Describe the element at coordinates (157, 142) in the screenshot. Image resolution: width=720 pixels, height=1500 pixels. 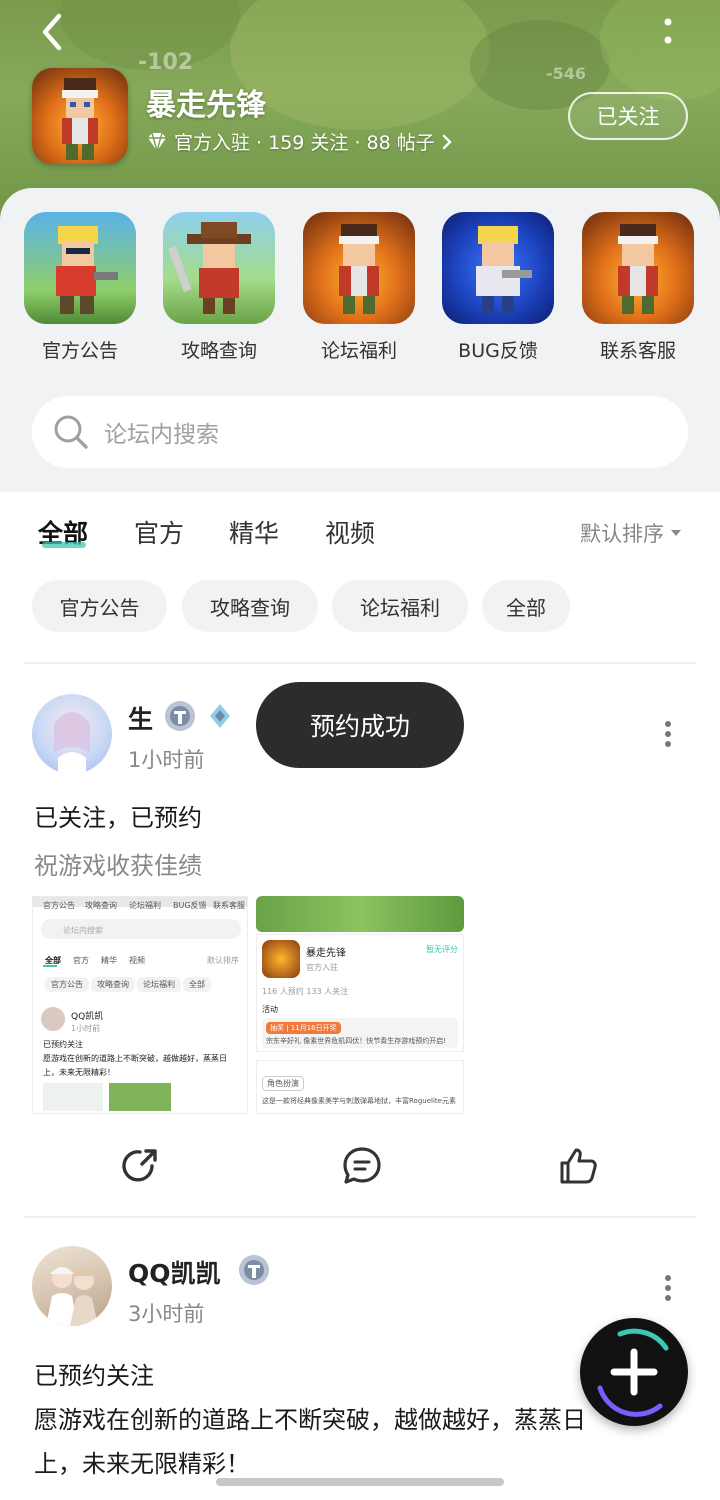
I see `diamond-icon` at that location.